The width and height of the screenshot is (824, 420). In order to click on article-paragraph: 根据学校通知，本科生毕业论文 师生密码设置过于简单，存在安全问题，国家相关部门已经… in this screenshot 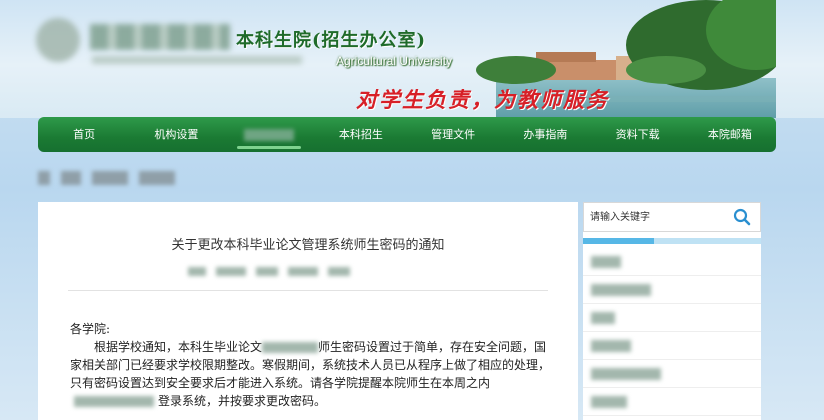, I will do `click(312, 374)`.